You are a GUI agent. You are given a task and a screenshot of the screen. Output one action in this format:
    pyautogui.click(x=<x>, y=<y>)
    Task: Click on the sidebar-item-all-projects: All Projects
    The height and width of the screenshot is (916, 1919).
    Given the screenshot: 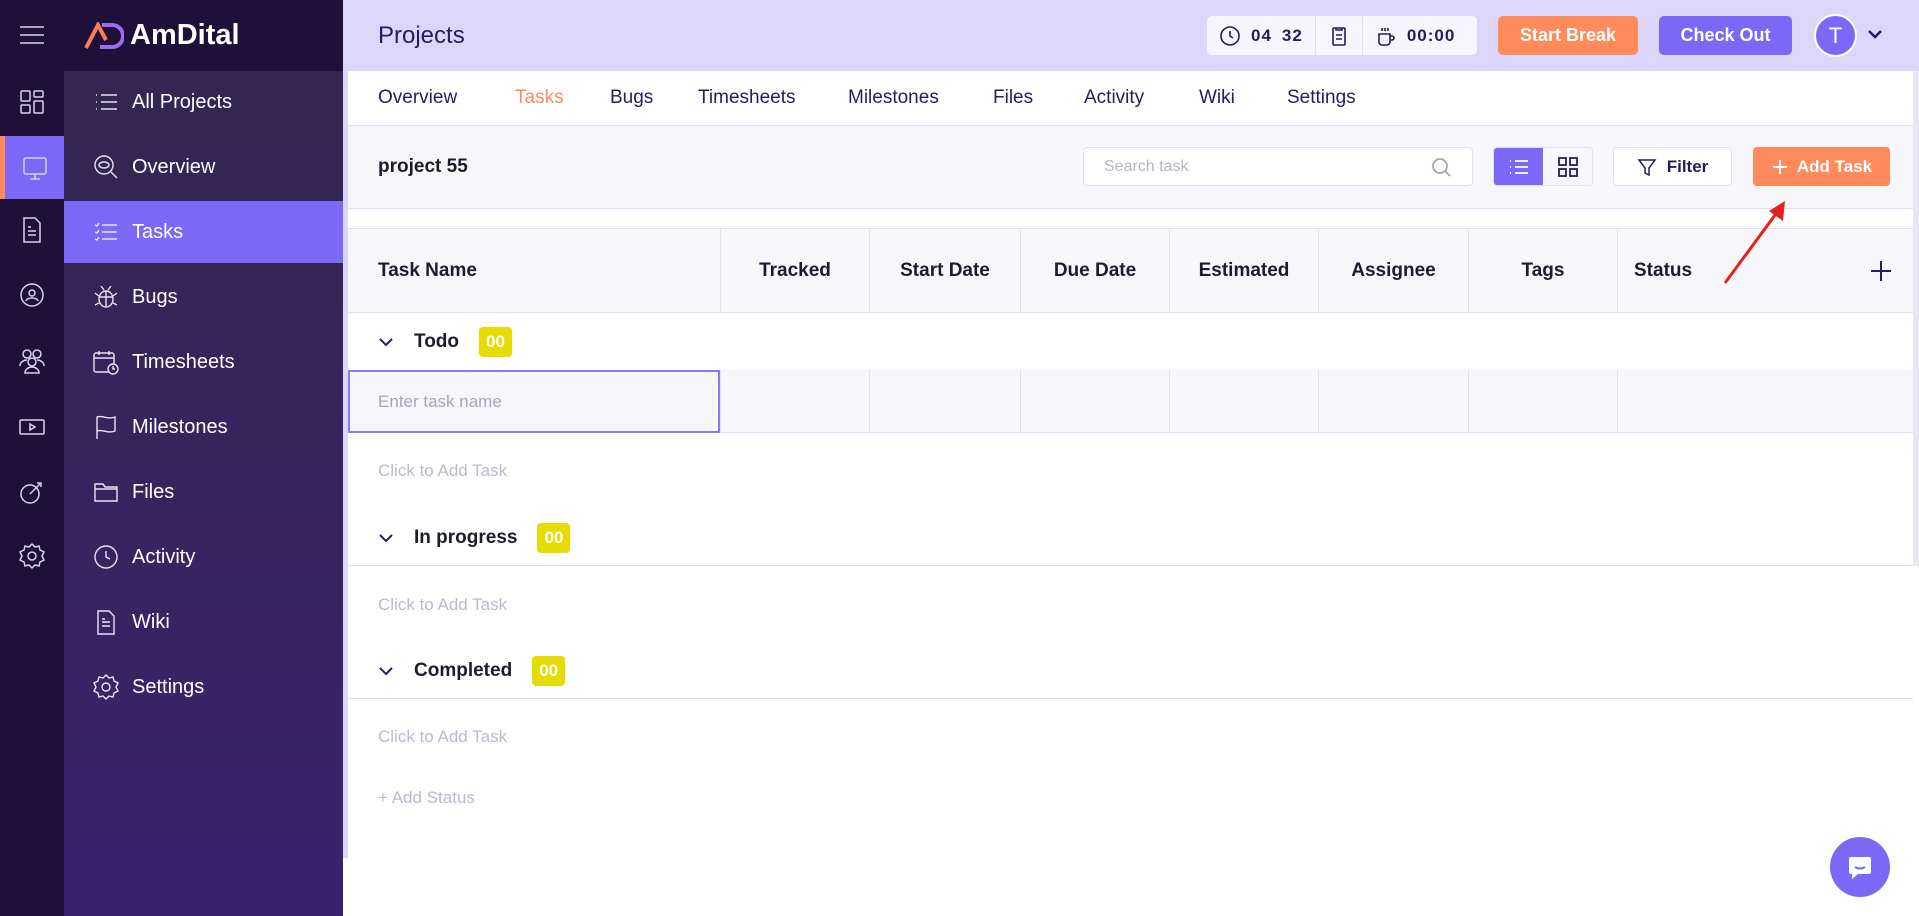 What is the action you would take?
    pyautogui.click(x=203, y=102)
    